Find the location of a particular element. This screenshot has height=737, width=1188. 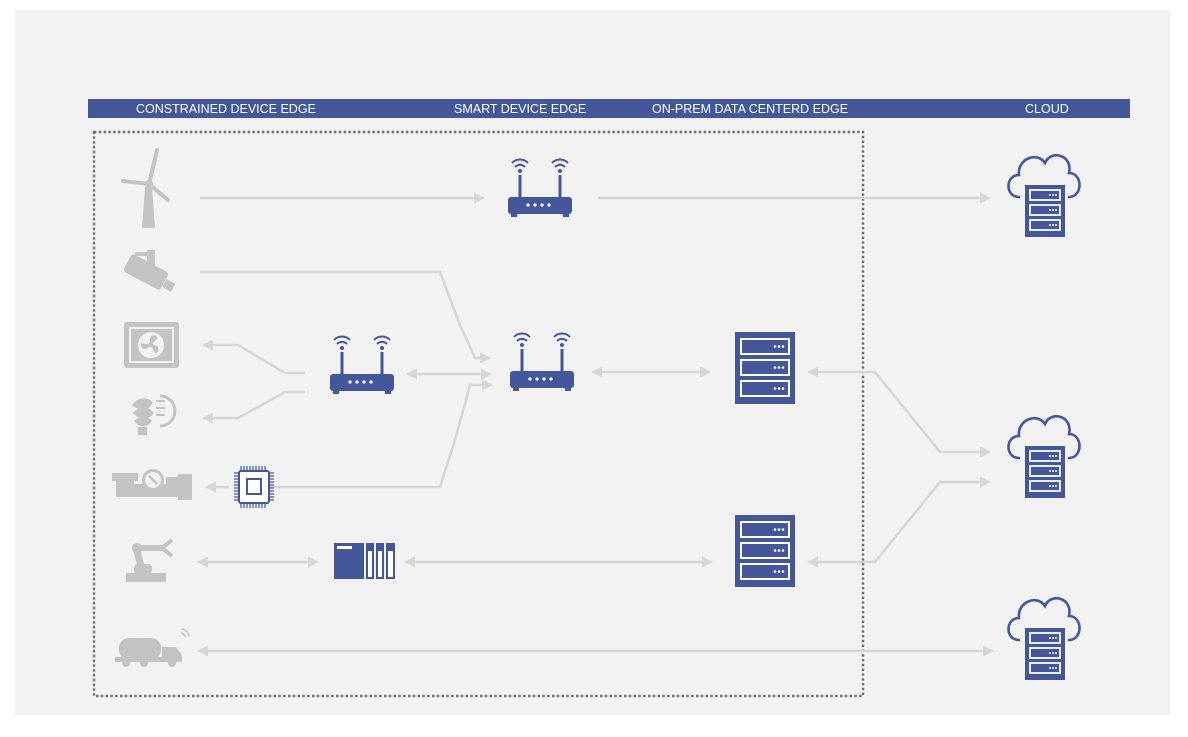

connector-server-upper-to-cloud is located at coordinates (899, 412).